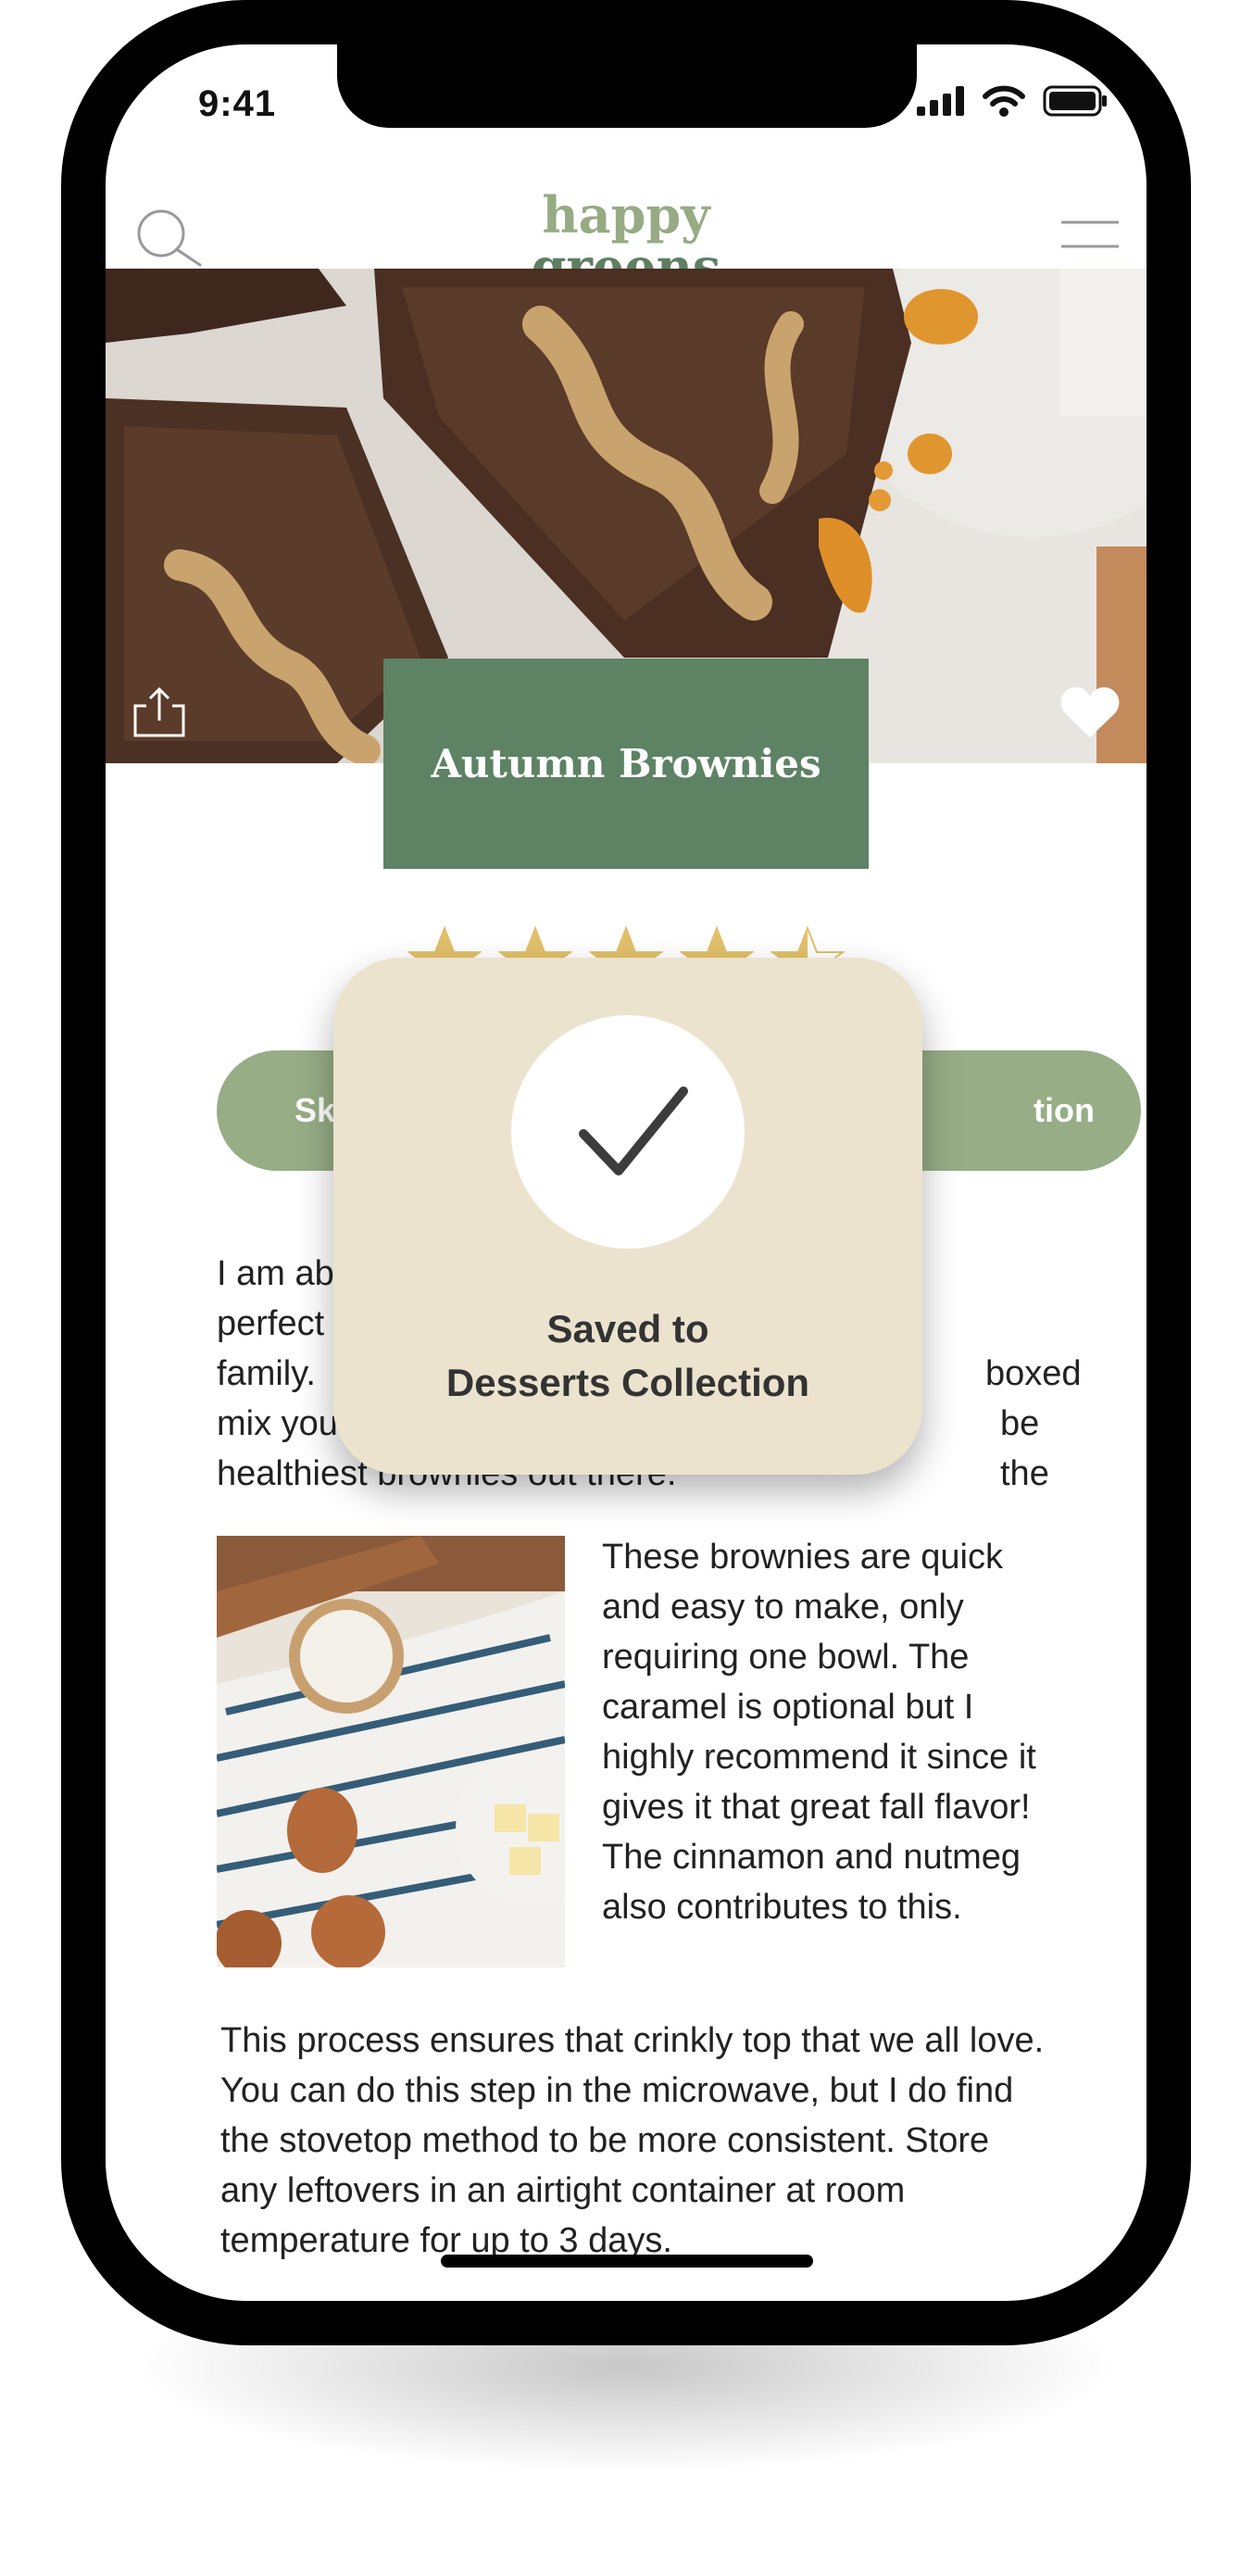 This screenshot has height=2576, width=1253. I want to click on toast-line-2: Desserts Collection, so click(628, 1382).